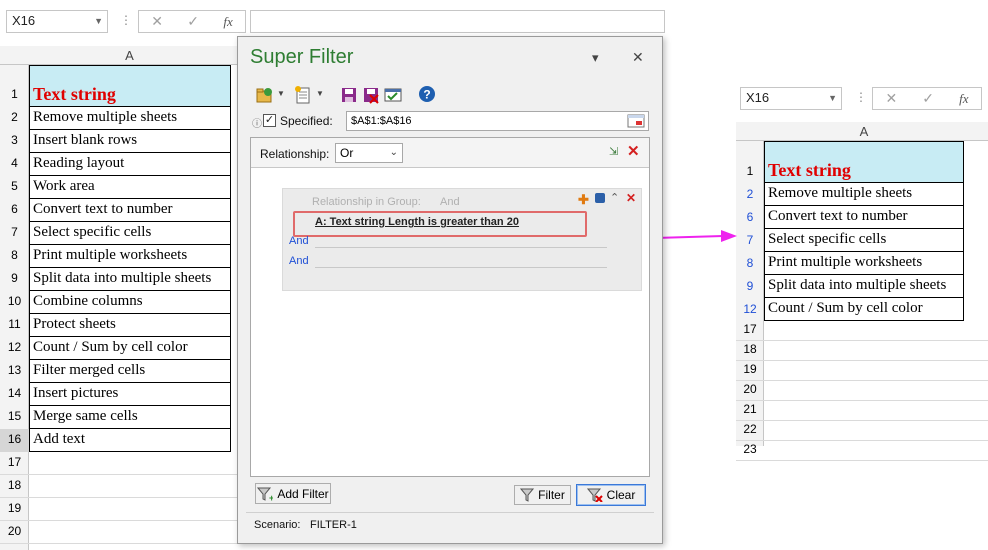  I want to click on range-select-icon, so click(636, 121).